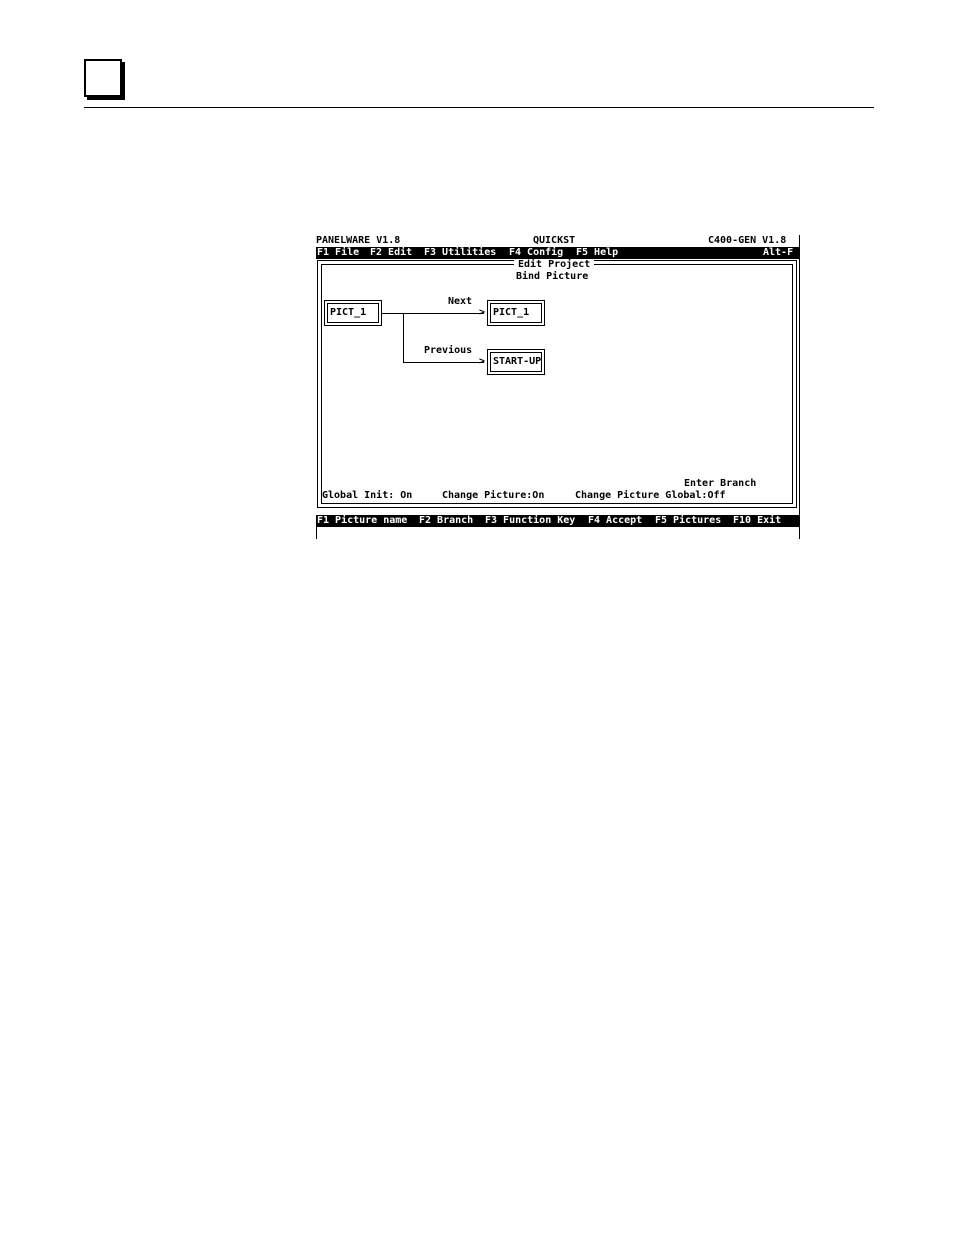  I want to click on menu-item-config: F4 Config, so click(536, 252).